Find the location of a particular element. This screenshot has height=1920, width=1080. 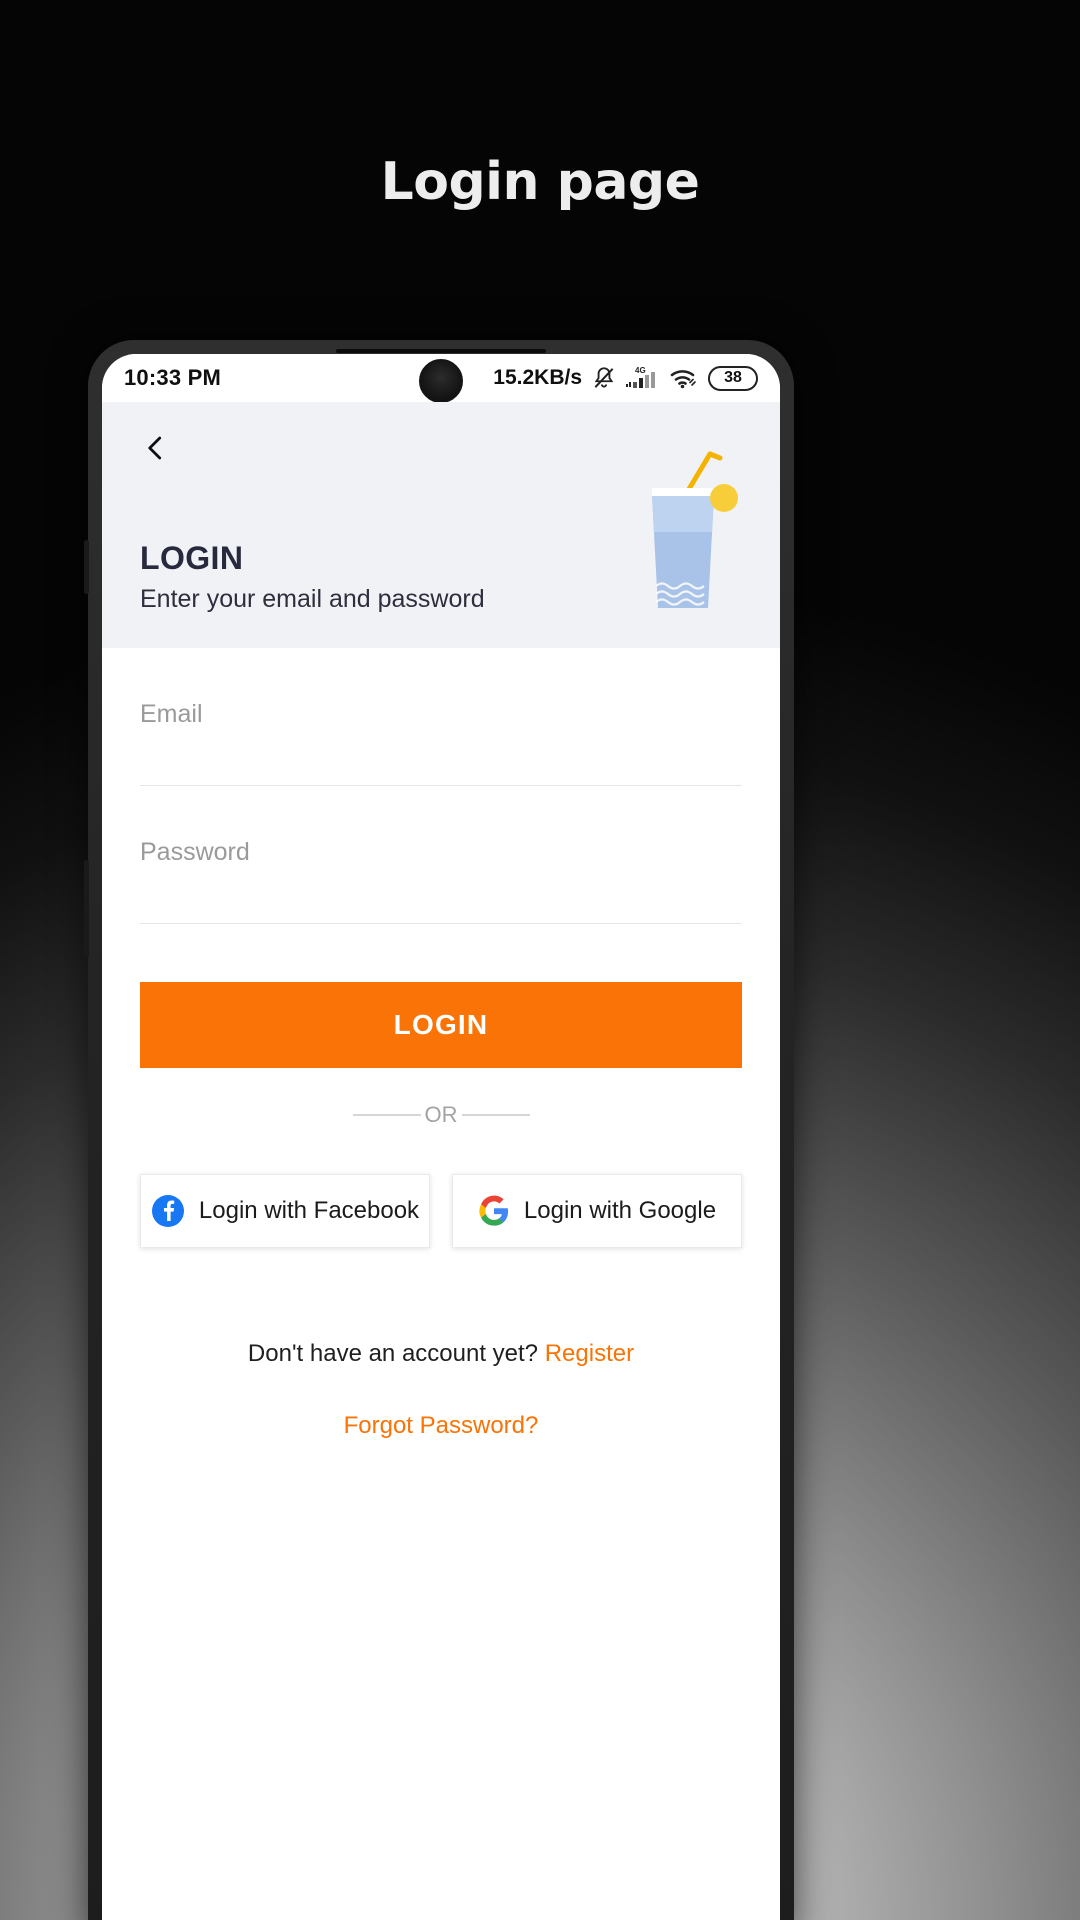

or-divider: OR is located at coordinates (441, 1115).